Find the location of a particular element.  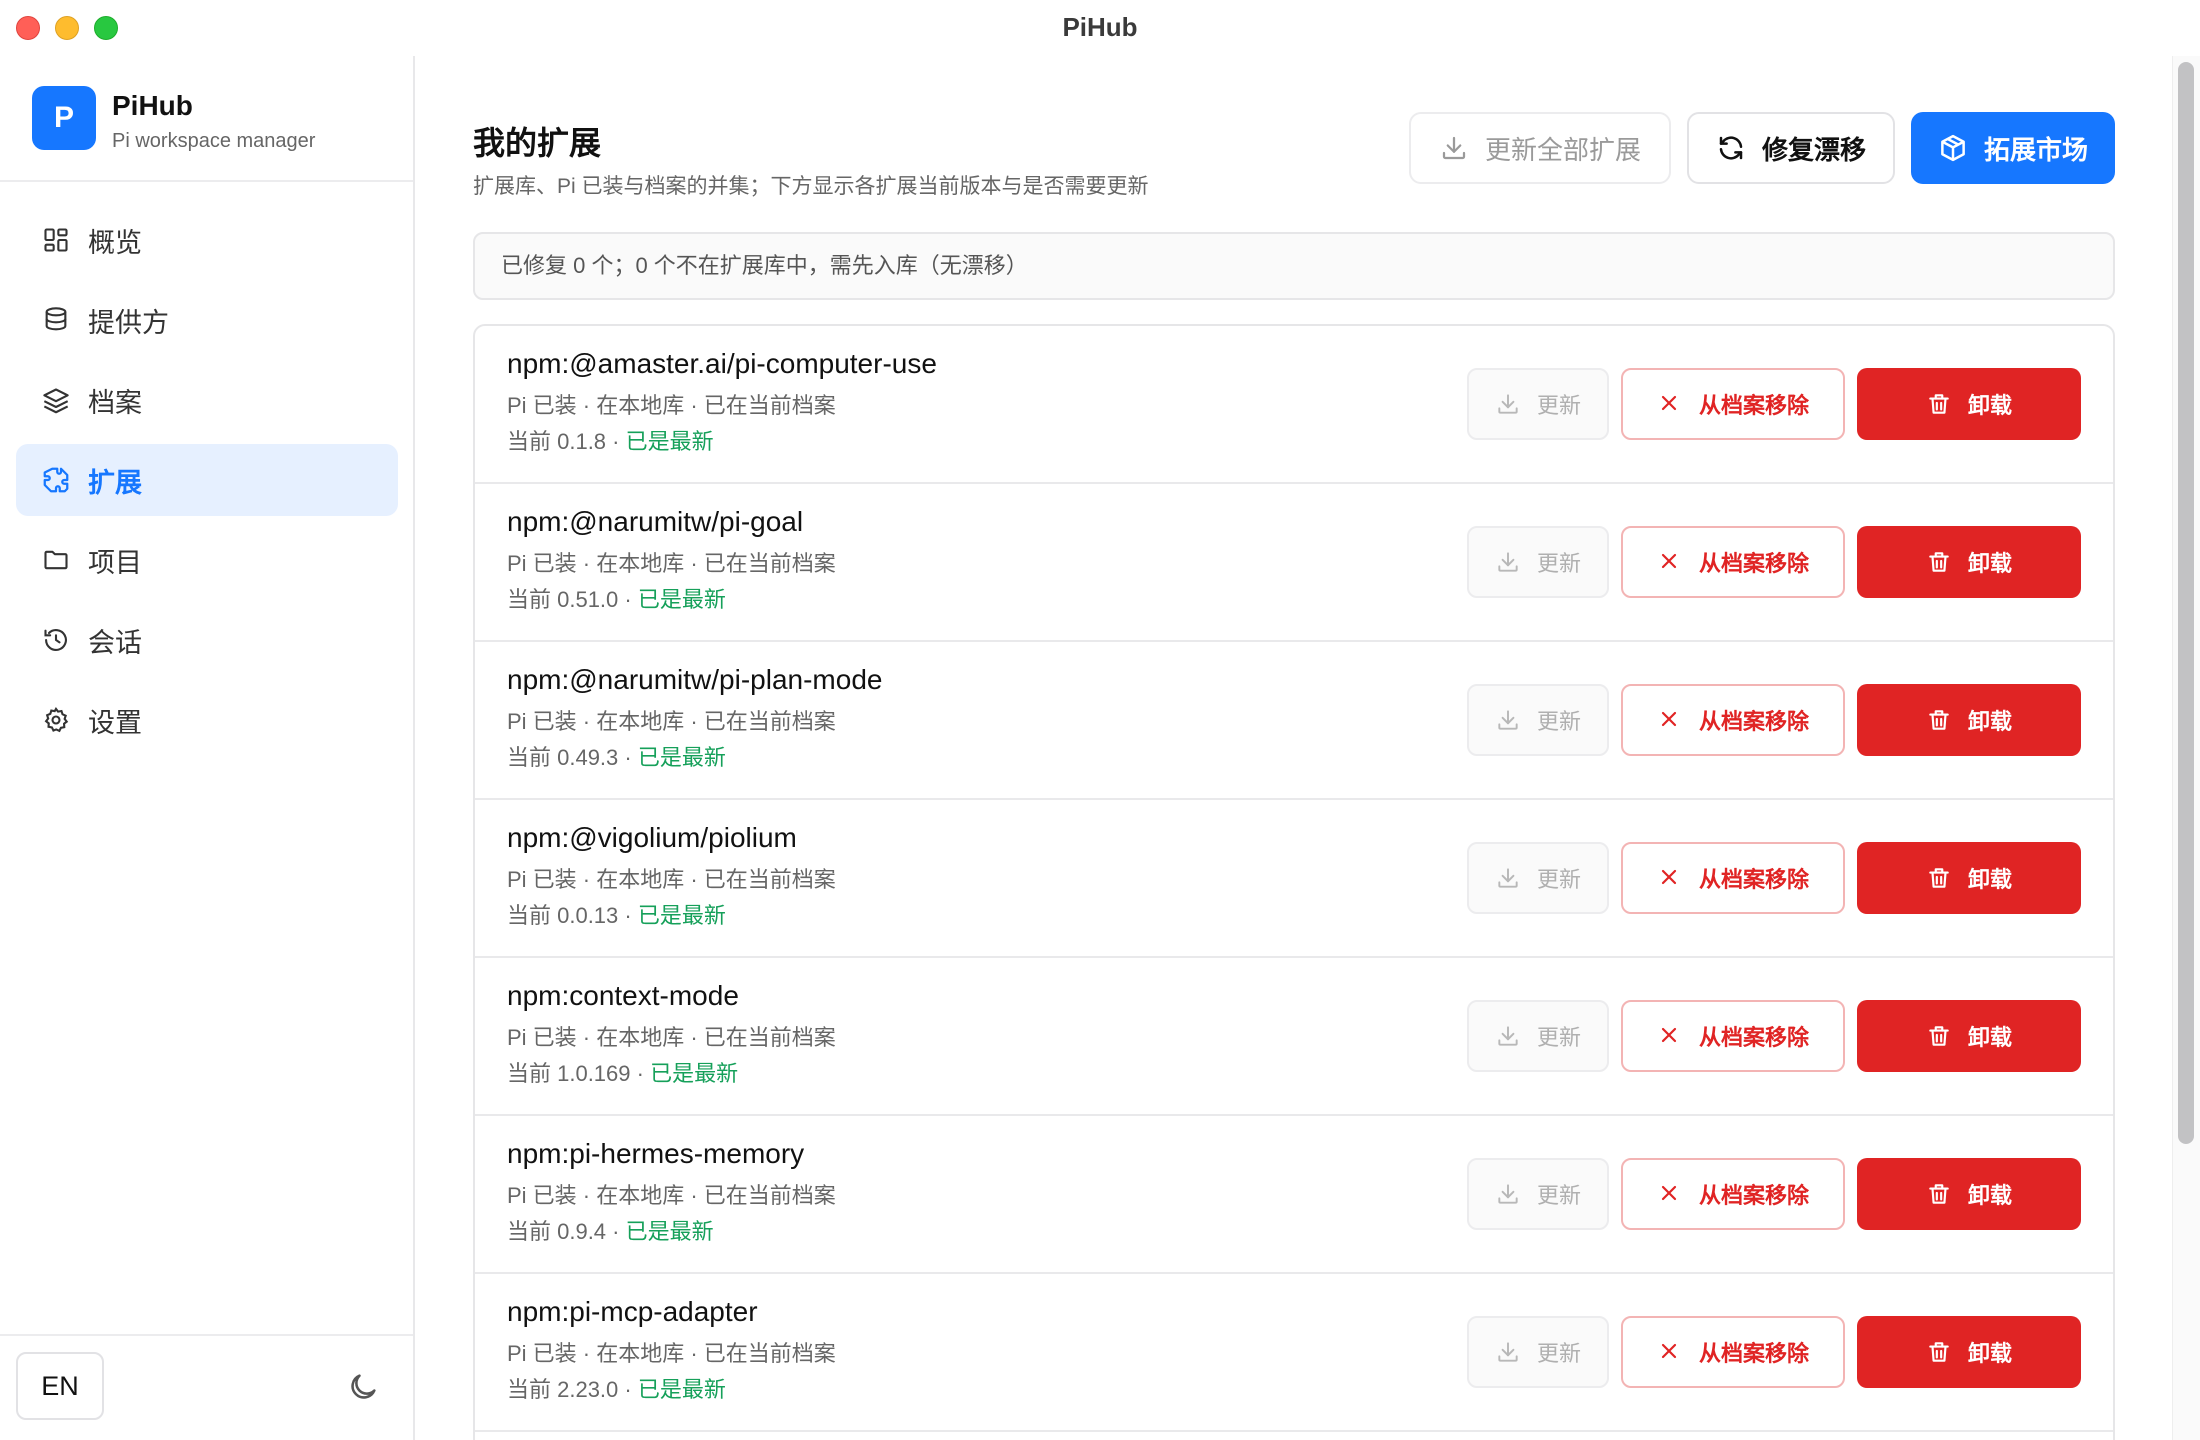

sidebar-item-profiles: 档案 is located at coordinates (207, 400).